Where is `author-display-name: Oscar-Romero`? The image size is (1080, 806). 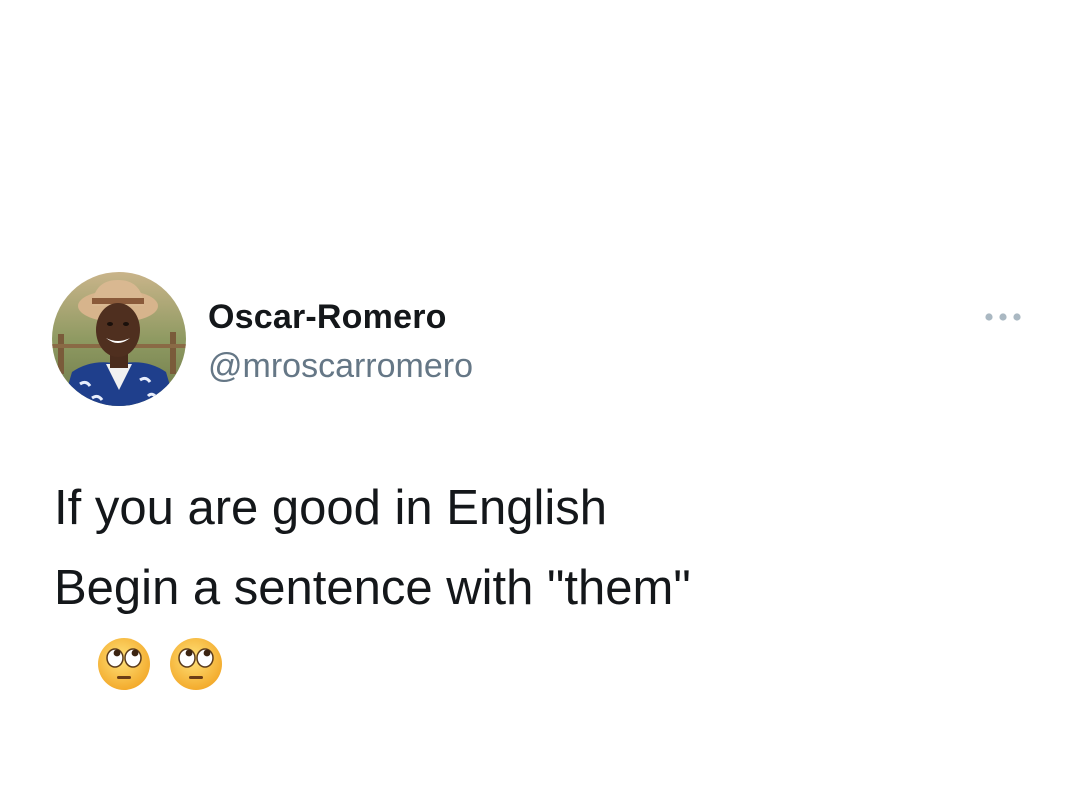 author-display-name: Oscar-Romero is located at coordinates (327, 317).